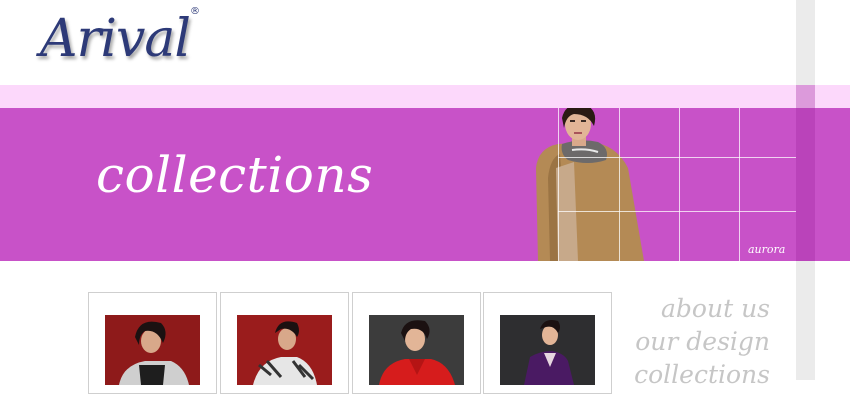 The width and height of the screenshot is (850, 394). What do you see at coordinates (195, 11) in the screenshot?
I see `registered-mark: ®` at bounding box center [195, 11].